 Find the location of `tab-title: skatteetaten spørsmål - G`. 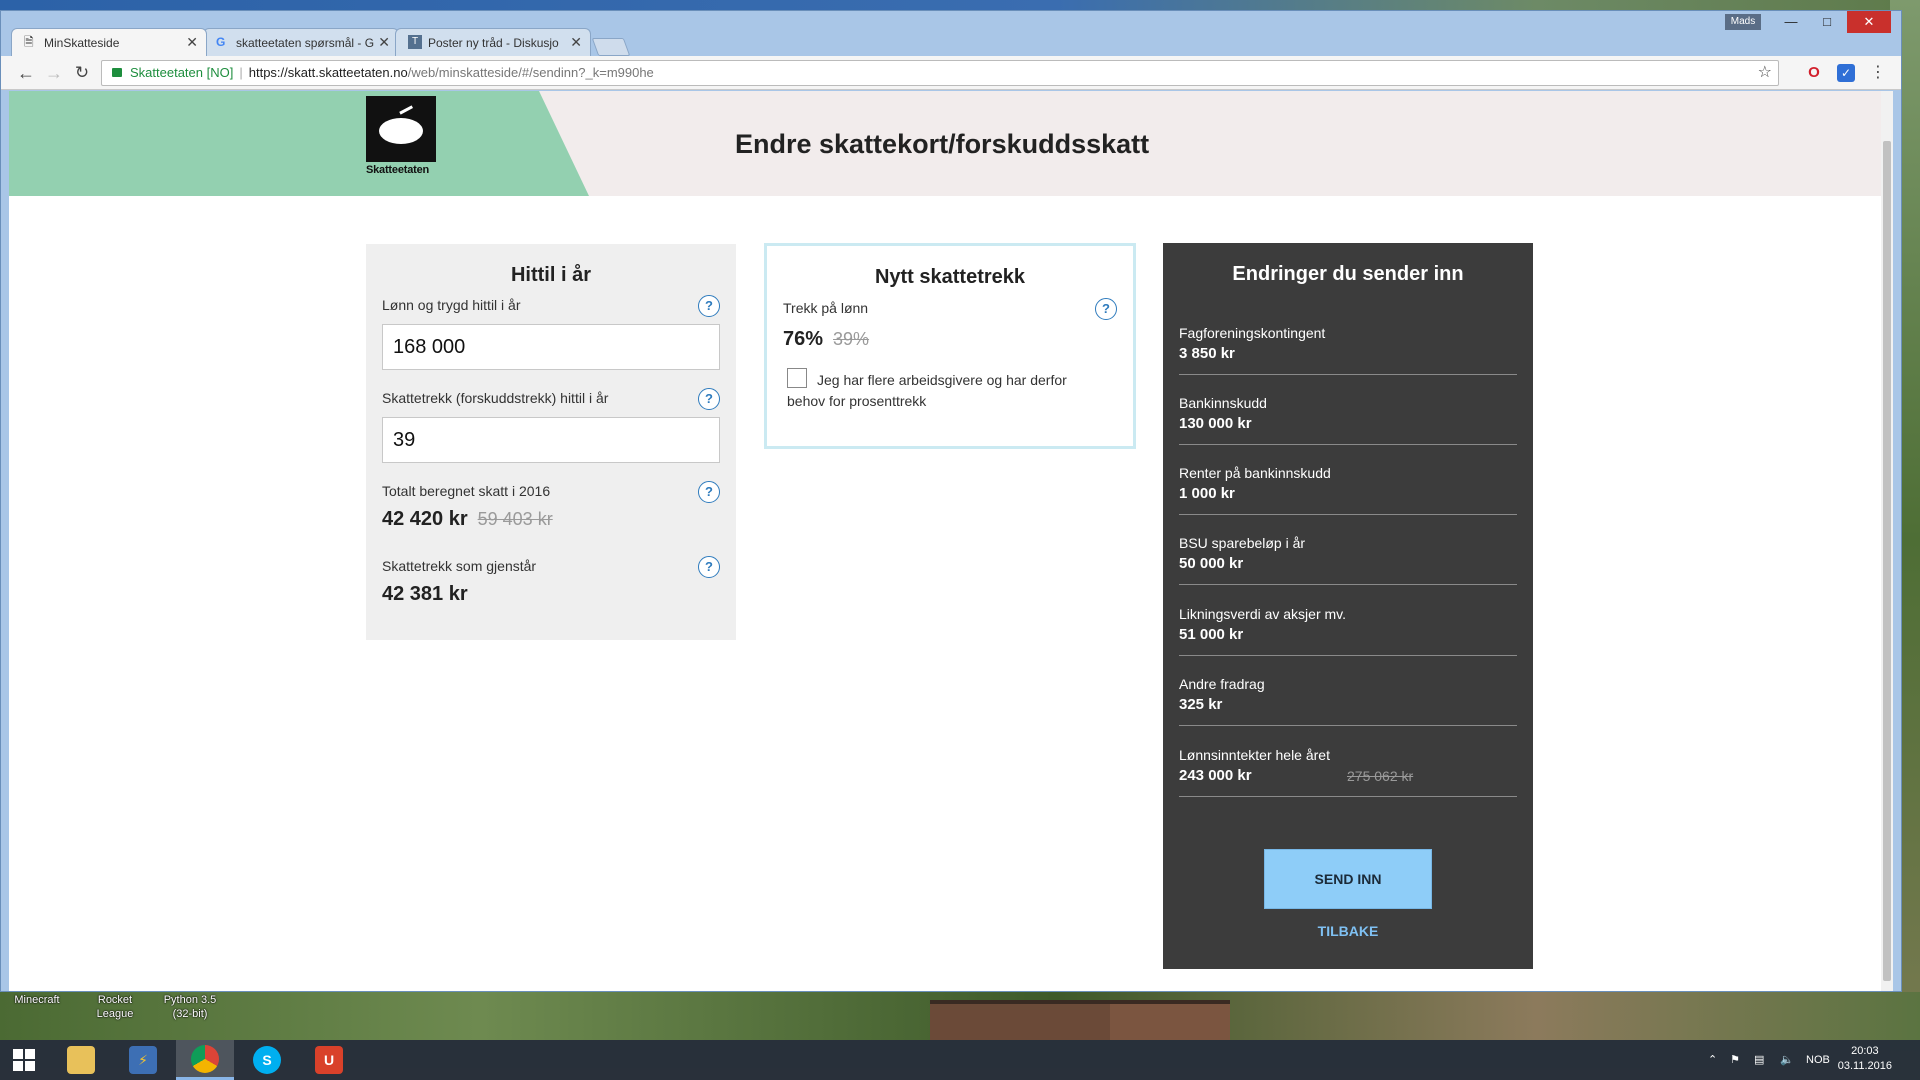

tab-title: skatteetaten spørsmål - G is located at coordinates (305, 43).